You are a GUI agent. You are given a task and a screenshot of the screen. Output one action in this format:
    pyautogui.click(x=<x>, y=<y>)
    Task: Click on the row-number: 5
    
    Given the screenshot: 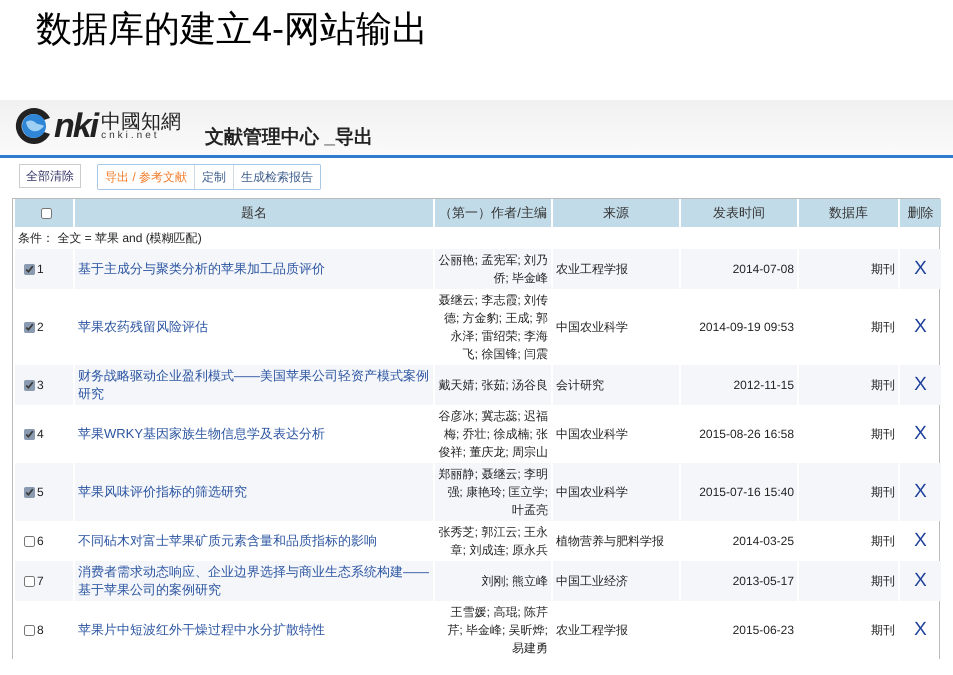 What is the action you would take?
    pyautogui.click(x=40, y=492)
    